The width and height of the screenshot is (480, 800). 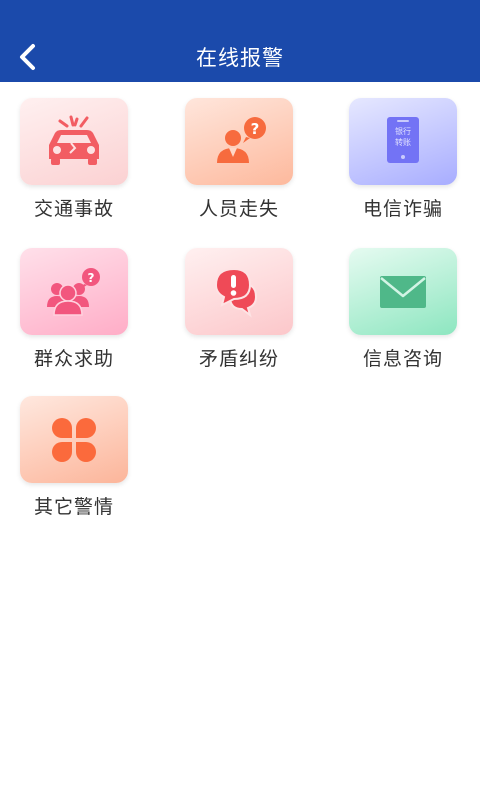 What do you see at coordinates (402, 359) in the screenshot?
I see `tile-label: 信息咨询` at bounding box center [402, 359].